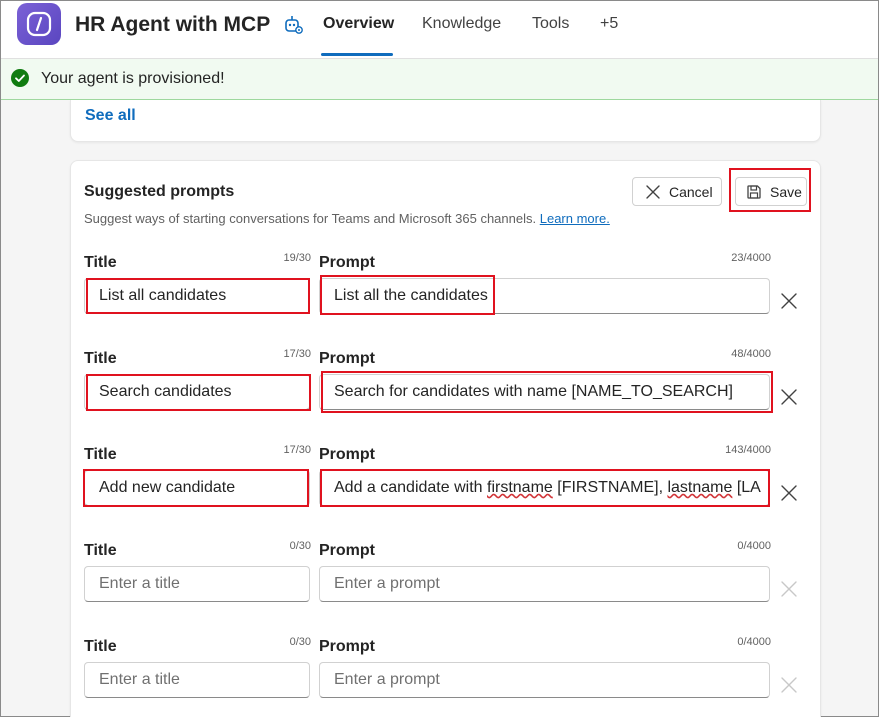 This screenshot has width=879, height=717. I want to click on prompt-text-part: [FIRSTNAME],, so click(610, 487).